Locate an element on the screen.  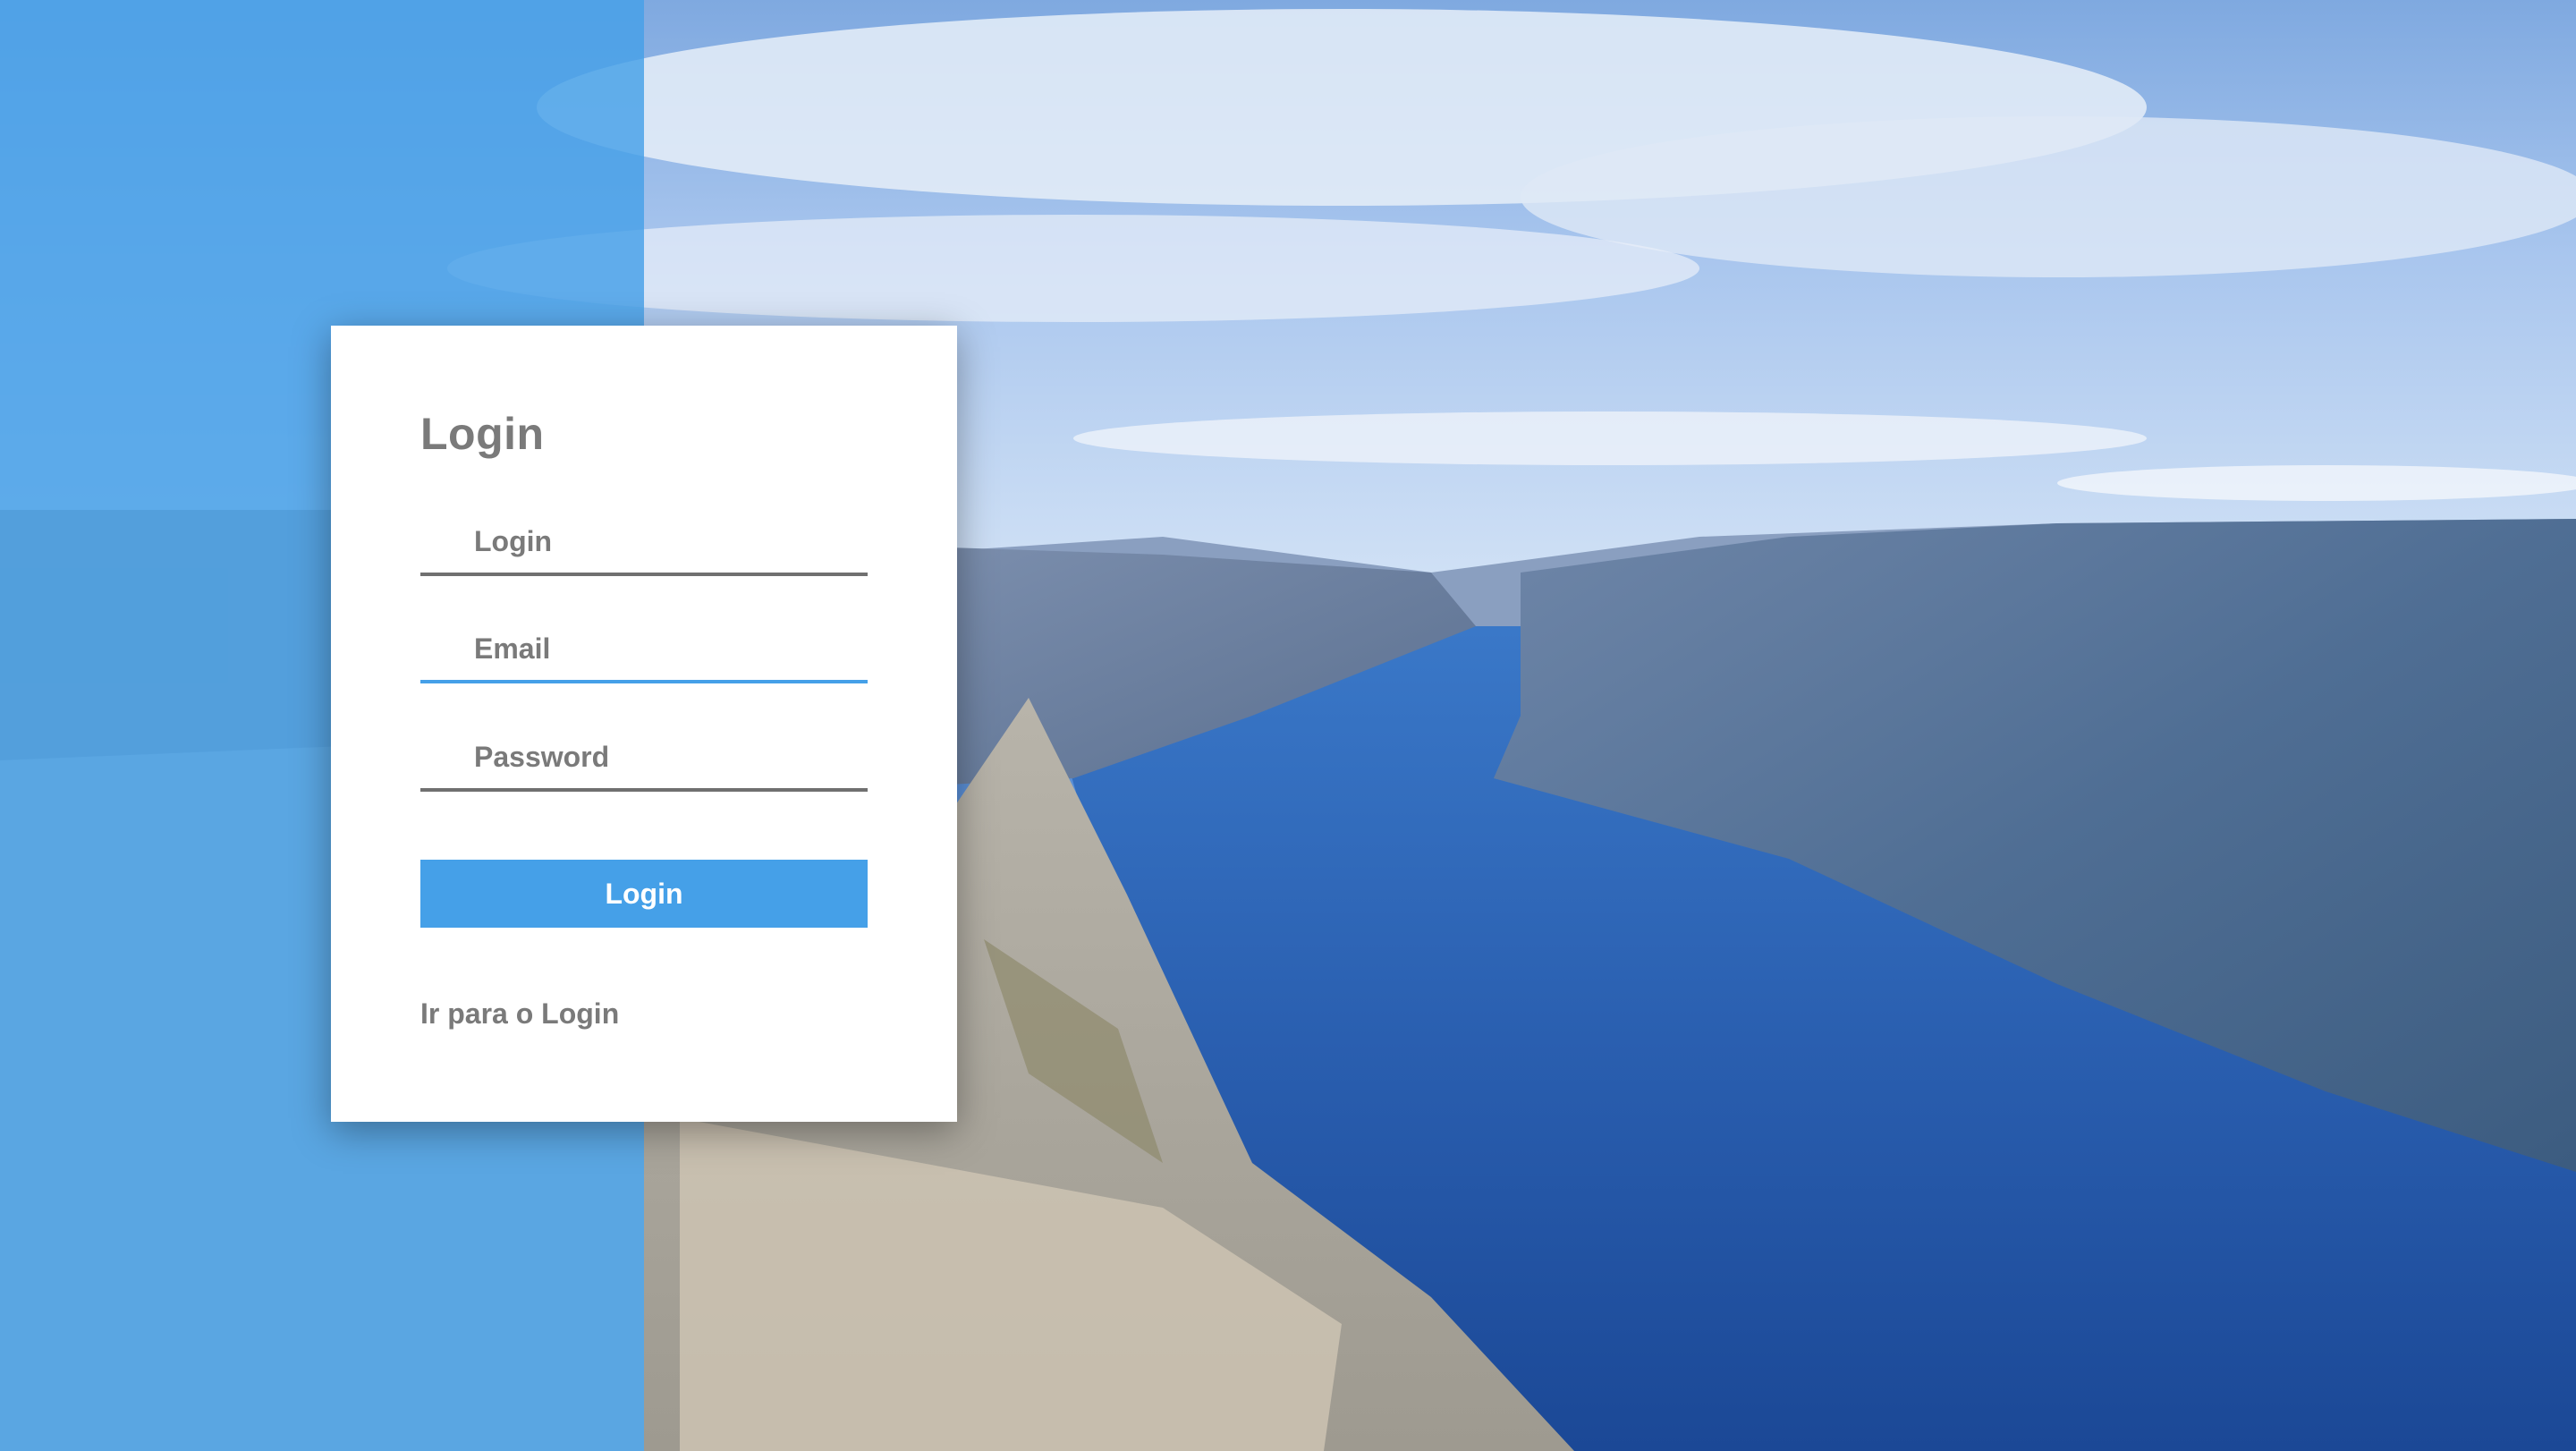
email-input is located at coordinates (644, 648).